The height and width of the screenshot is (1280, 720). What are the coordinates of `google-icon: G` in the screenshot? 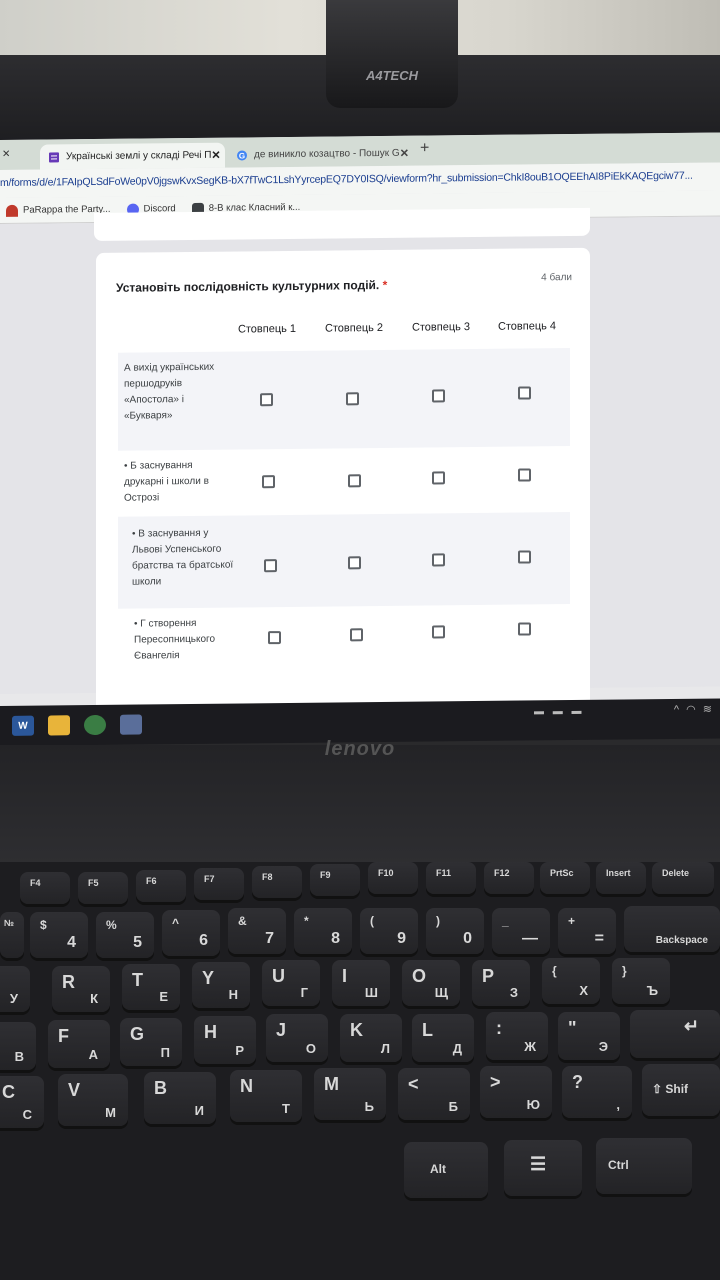 It's located at (242, 155).